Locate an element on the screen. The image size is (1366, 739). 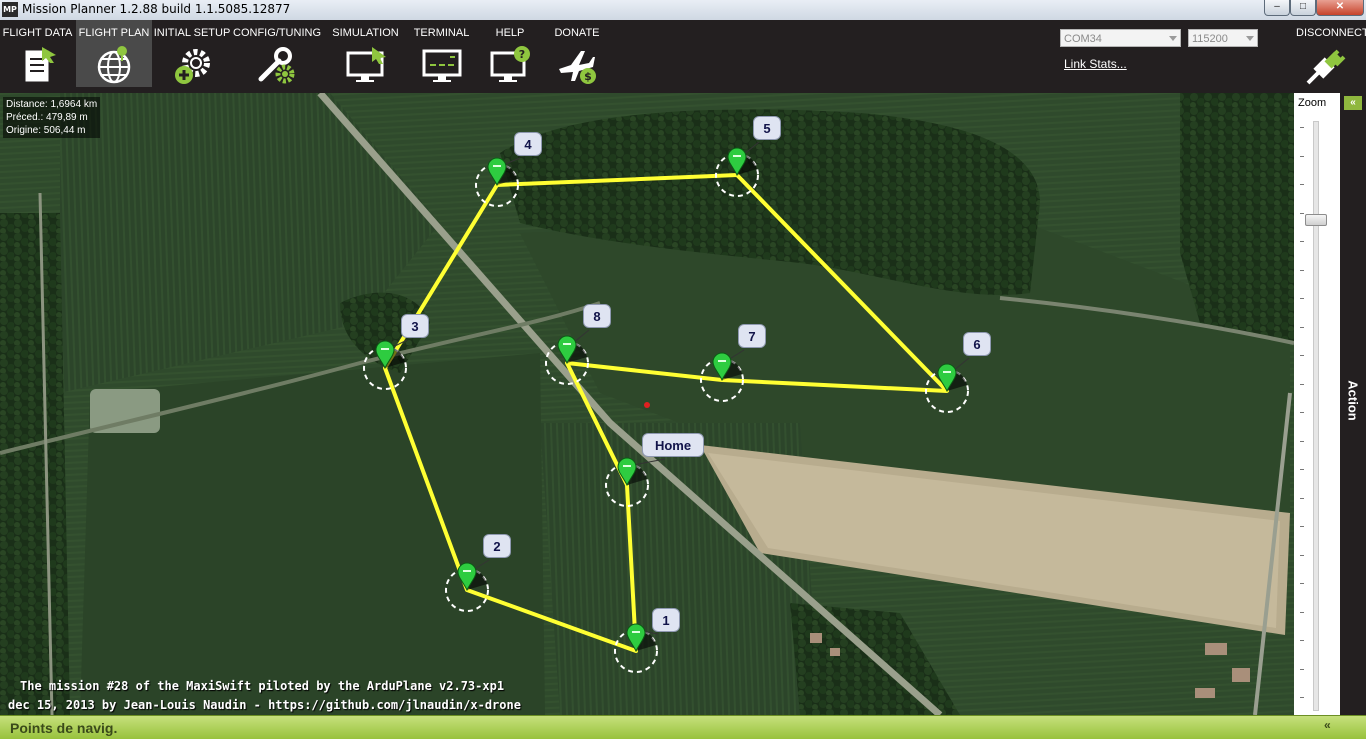
simulation-monitor-icon is located at coordinates (366, 64).